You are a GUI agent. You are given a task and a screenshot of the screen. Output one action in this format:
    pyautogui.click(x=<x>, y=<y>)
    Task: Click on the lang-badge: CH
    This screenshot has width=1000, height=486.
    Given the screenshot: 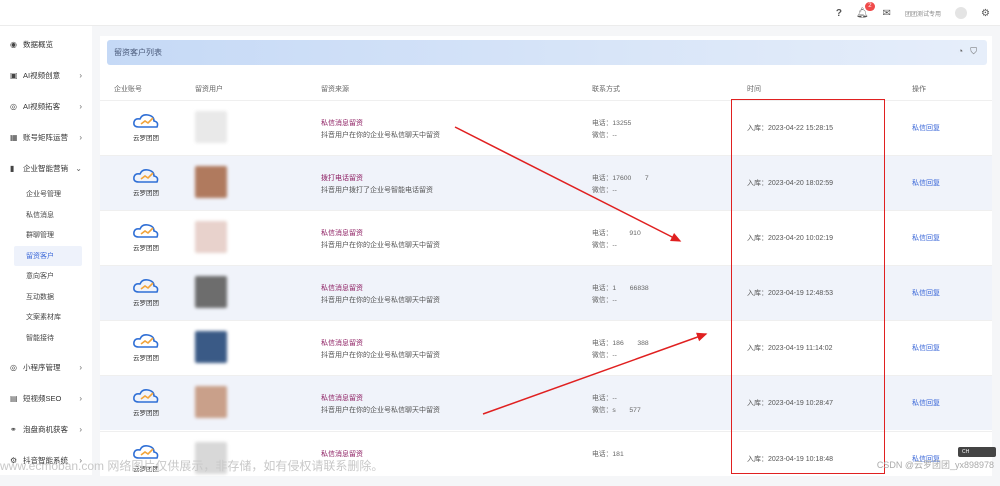 What is the action you would take?
    pyautogui.click(x=977, y=452)
    